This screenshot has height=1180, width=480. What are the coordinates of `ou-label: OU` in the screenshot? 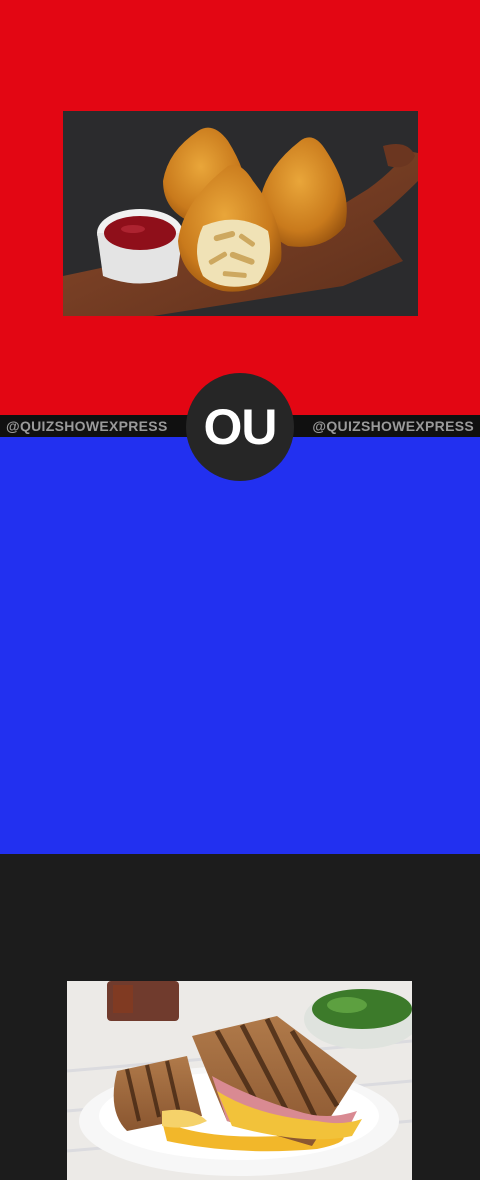 It's located at (240, 427).